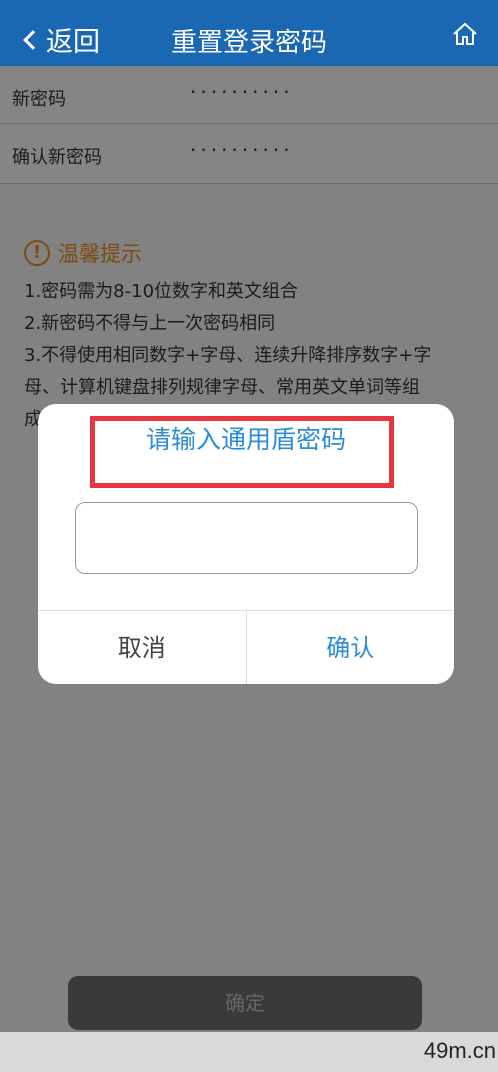 The width and height of the screenshot is (498, 1072). What do you see at coordinates (245, 439) in the screenshot?
I see `dialog-title: 请输入通用盾密码` at bounding box center [245, 439].